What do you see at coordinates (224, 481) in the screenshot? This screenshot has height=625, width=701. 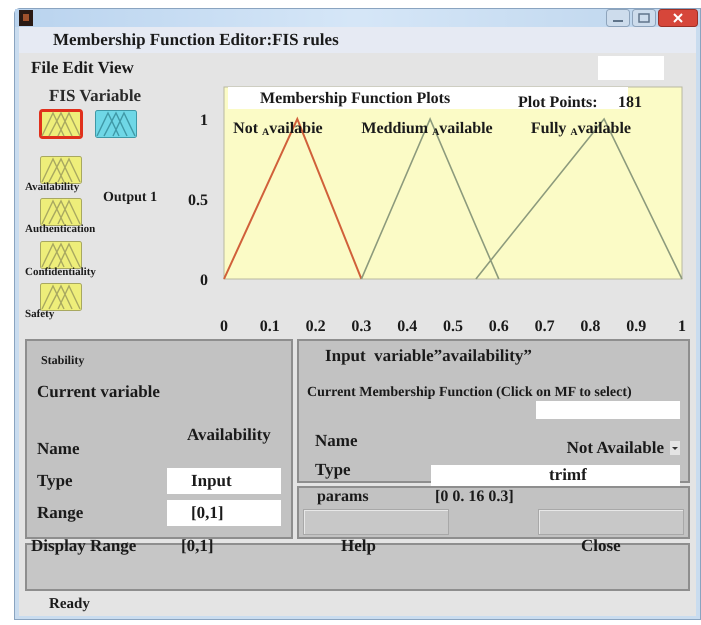 I see `type-field: Input` at bounding box center [224, 481].